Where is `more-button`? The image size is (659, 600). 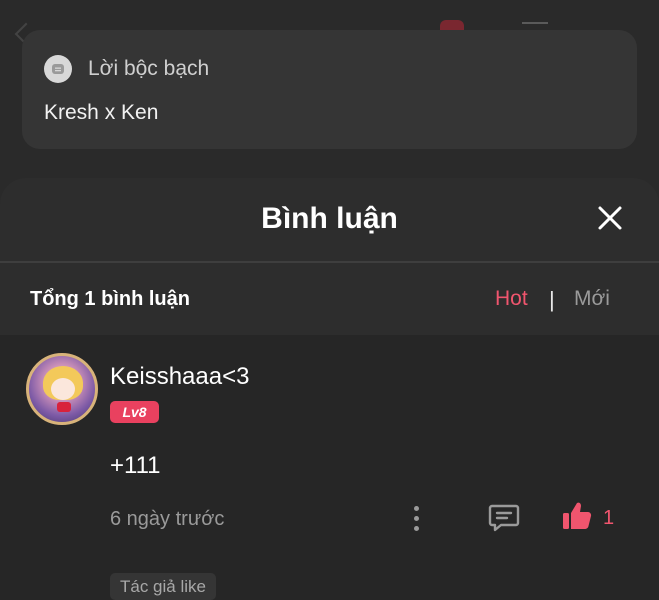
more-button is located at coordinates (416, 518).